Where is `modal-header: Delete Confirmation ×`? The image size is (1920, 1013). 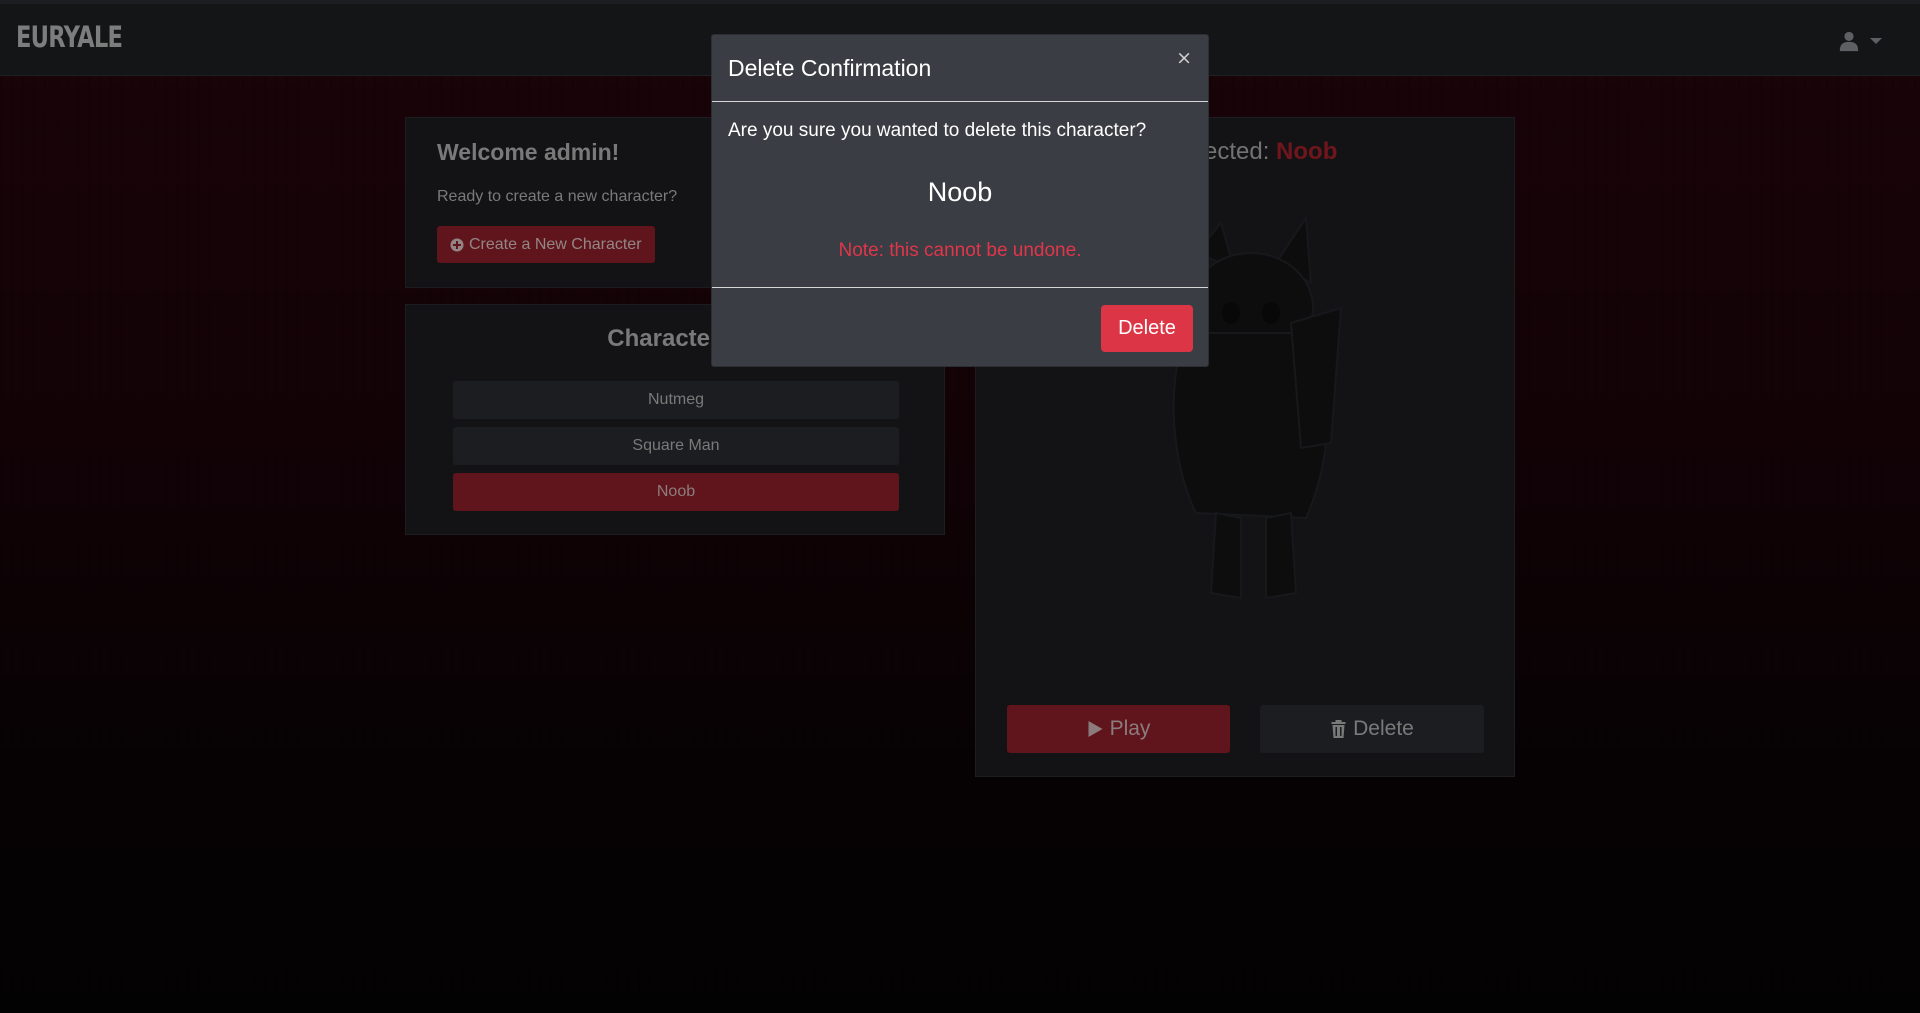
modal-header: Delete Confirmation × is located at coordinates (960, 68).